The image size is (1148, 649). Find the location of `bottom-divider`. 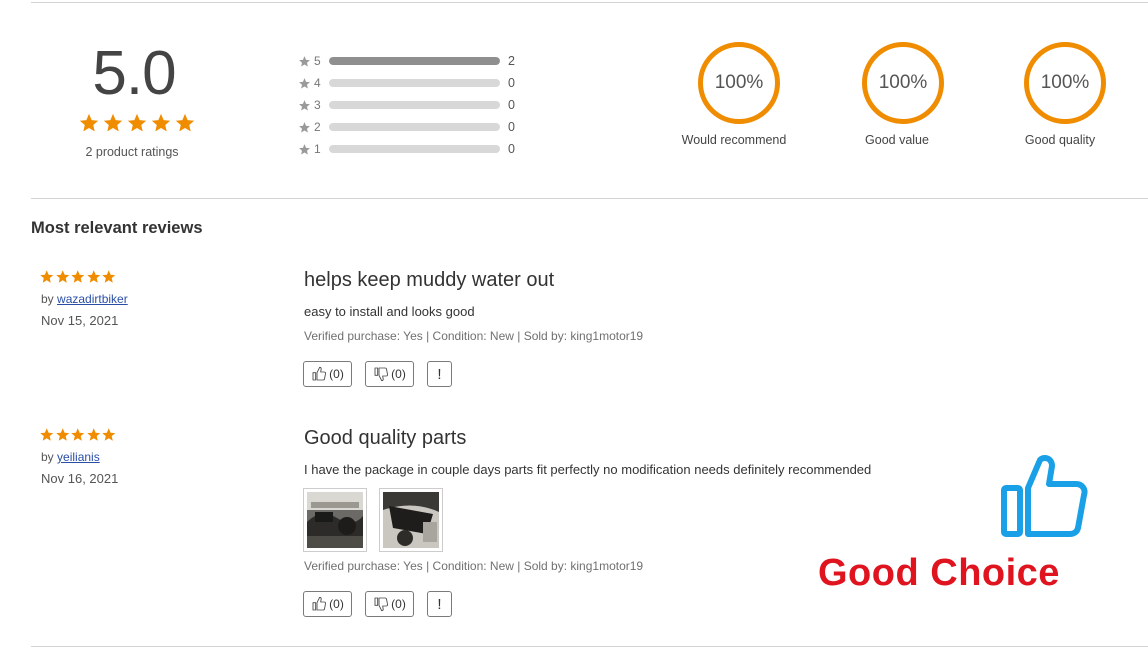

bottom-divider is located at coordinates (589, 646).